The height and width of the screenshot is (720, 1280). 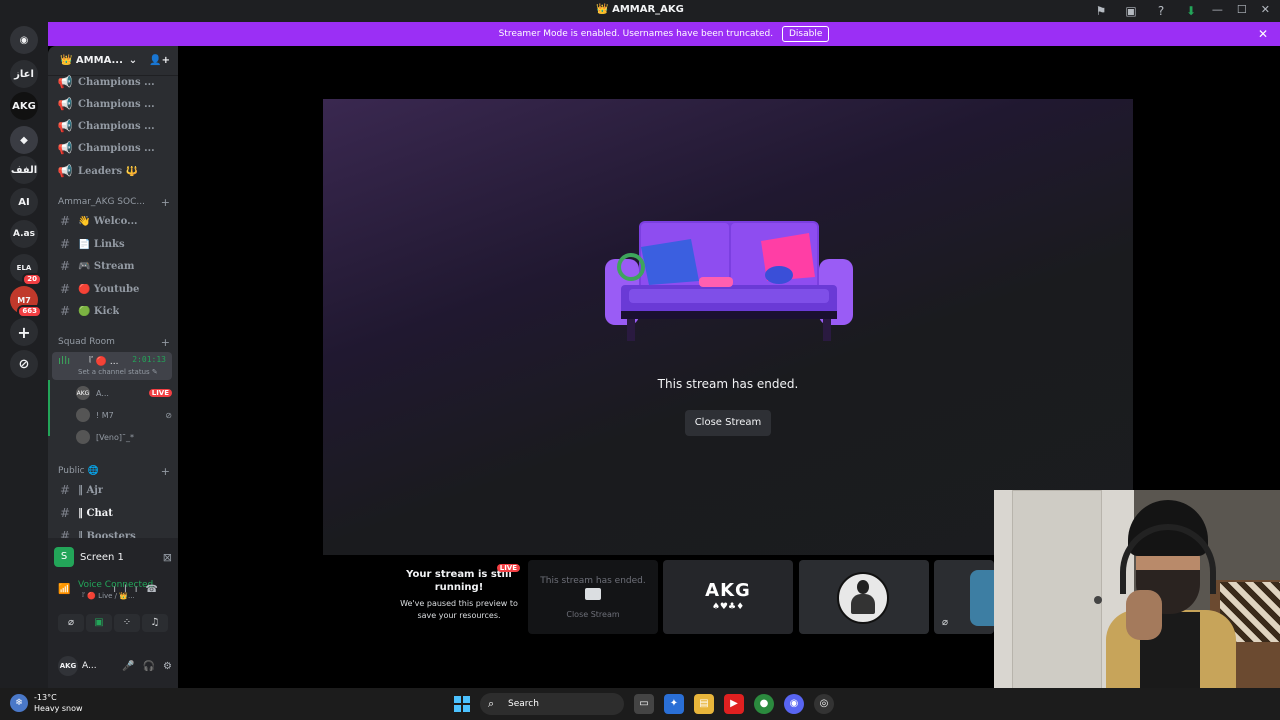 I want to click on voice-user-2: [Veno]˜_*, so click(x=124, y=437).